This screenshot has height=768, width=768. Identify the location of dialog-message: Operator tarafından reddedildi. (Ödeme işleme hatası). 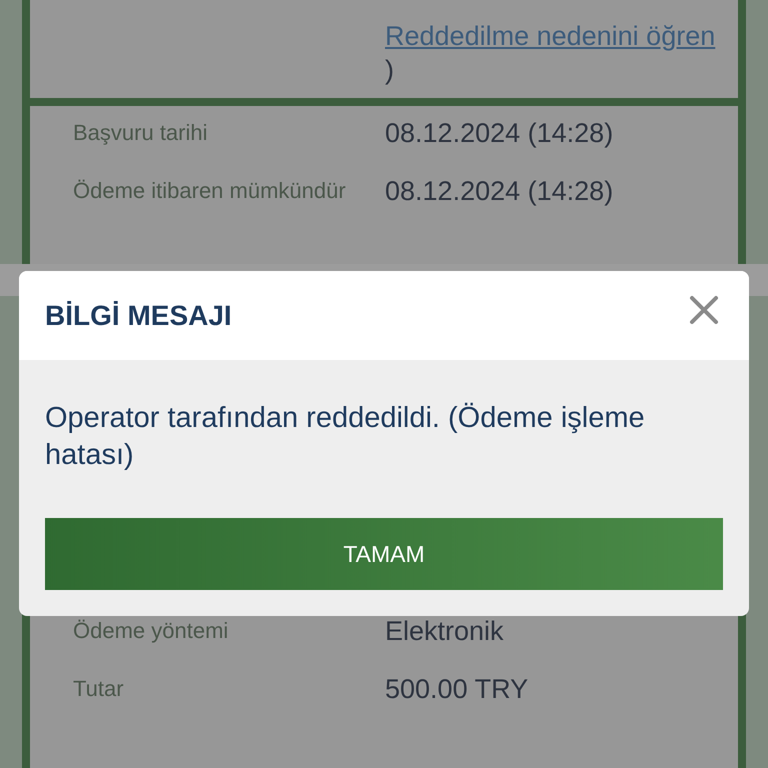
(345, 437).